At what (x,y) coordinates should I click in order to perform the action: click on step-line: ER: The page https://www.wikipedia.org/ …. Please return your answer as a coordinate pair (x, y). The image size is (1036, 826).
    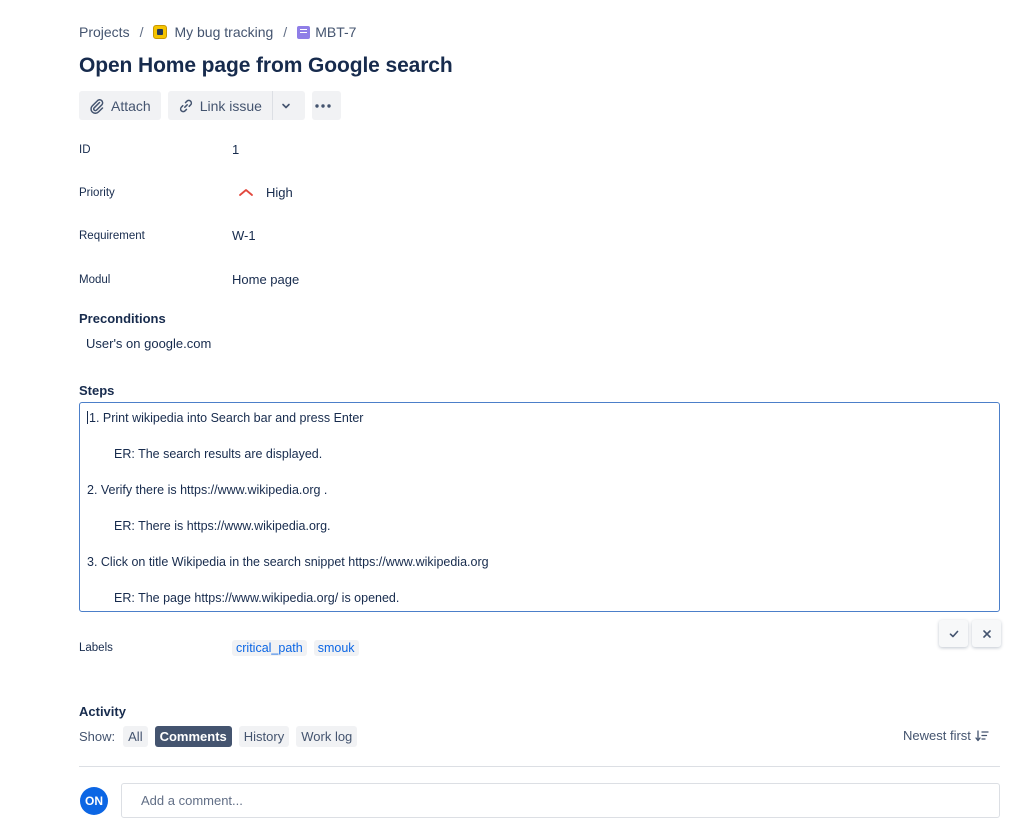
    Looking at the image, I should click on (257, 598).